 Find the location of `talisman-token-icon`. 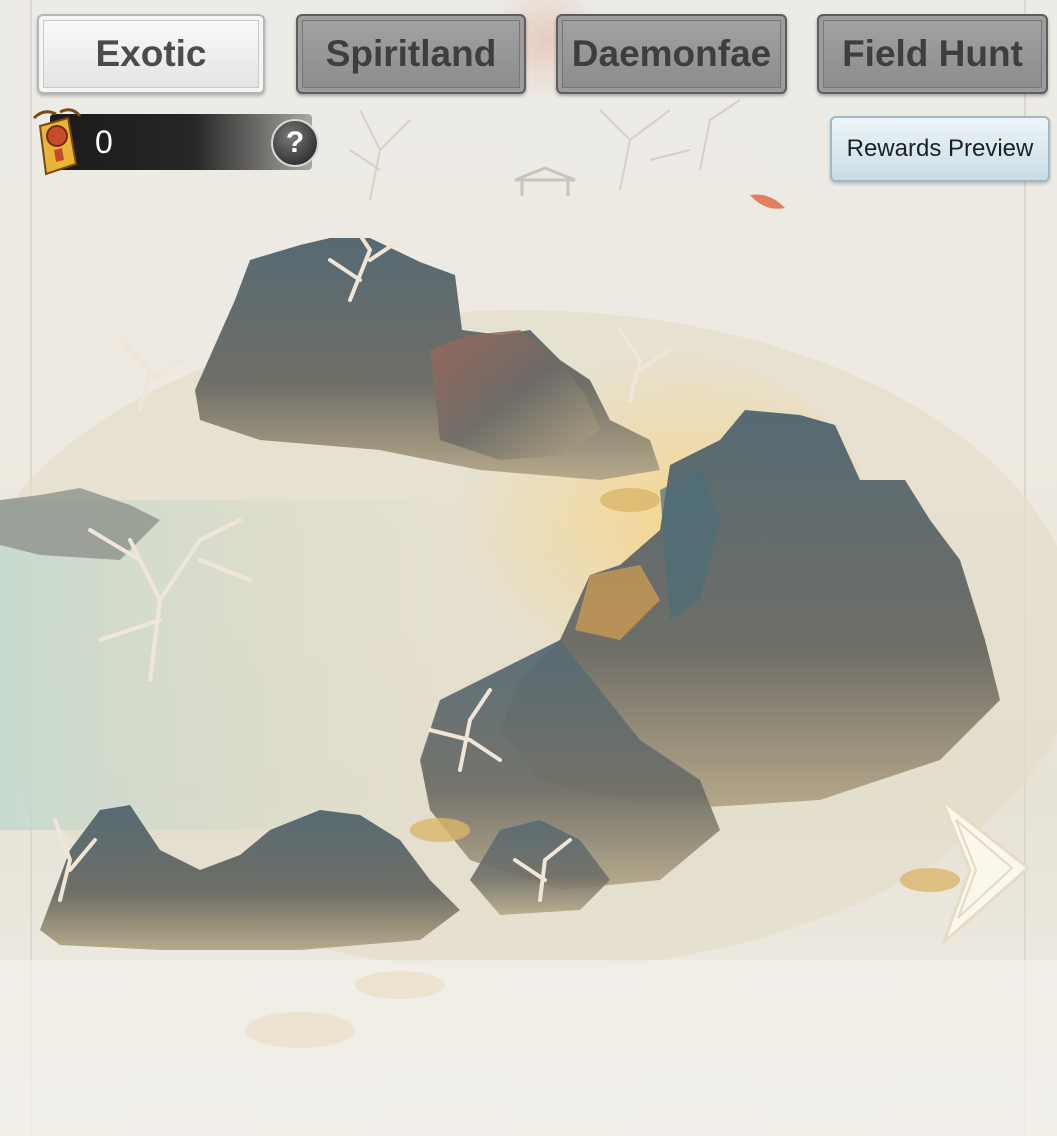

talisman-token-icon is located at coordinates (57, 142).